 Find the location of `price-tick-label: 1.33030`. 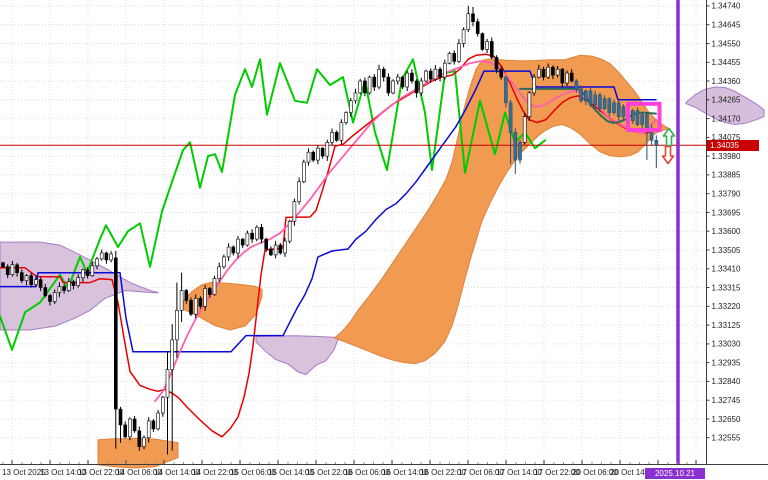

price-tick-label: 1.33030 is located at coordinates (726, 344).